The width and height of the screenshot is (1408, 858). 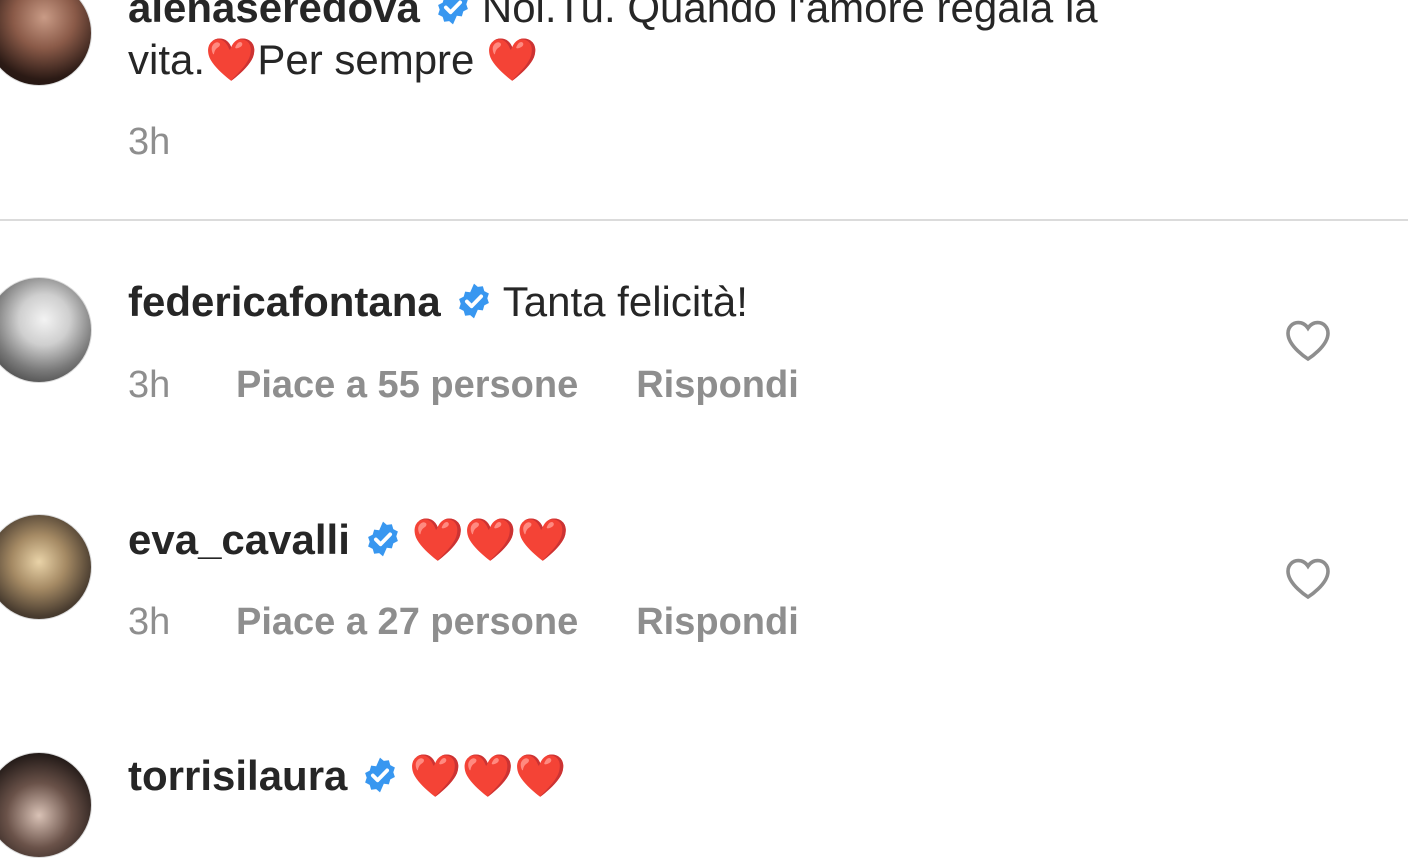 I want to click on comment-line: torrisilaura ❤️❤️❤️, so click(x=347, y=776).